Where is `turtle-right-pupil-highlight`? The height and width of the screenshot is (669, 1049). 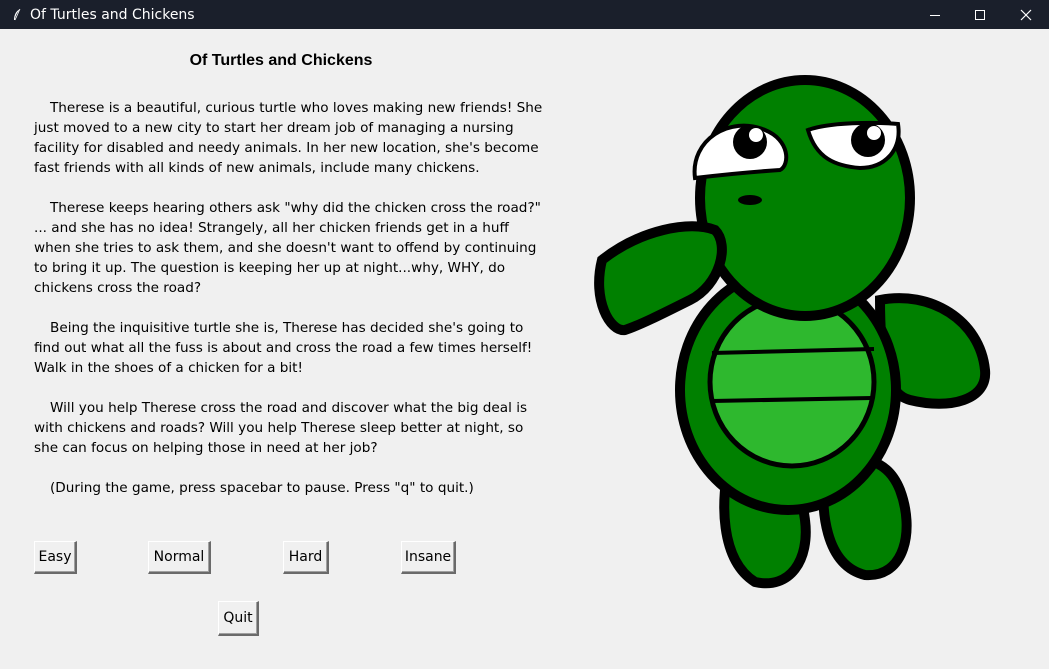
turtle-right-pupil-highlight is located at coordinates (874, 133).